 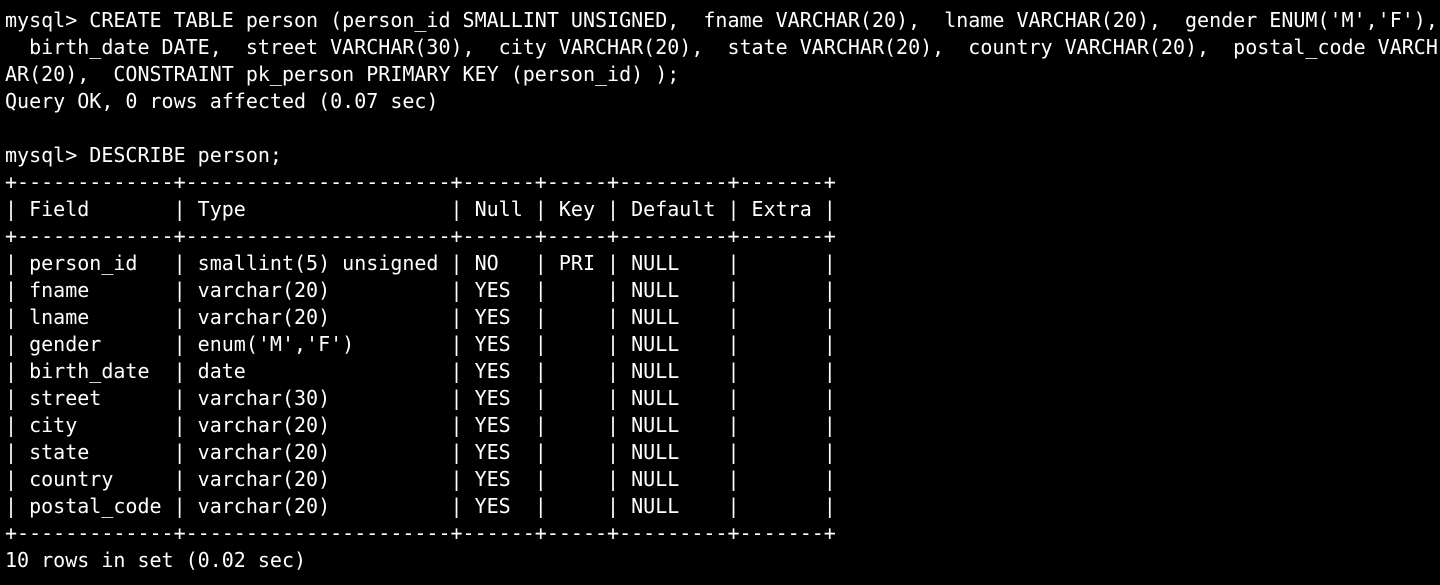 I want to click on table-row: | fname | varchar(20) | YES | | NULL | |, so click(x=420, y=290).